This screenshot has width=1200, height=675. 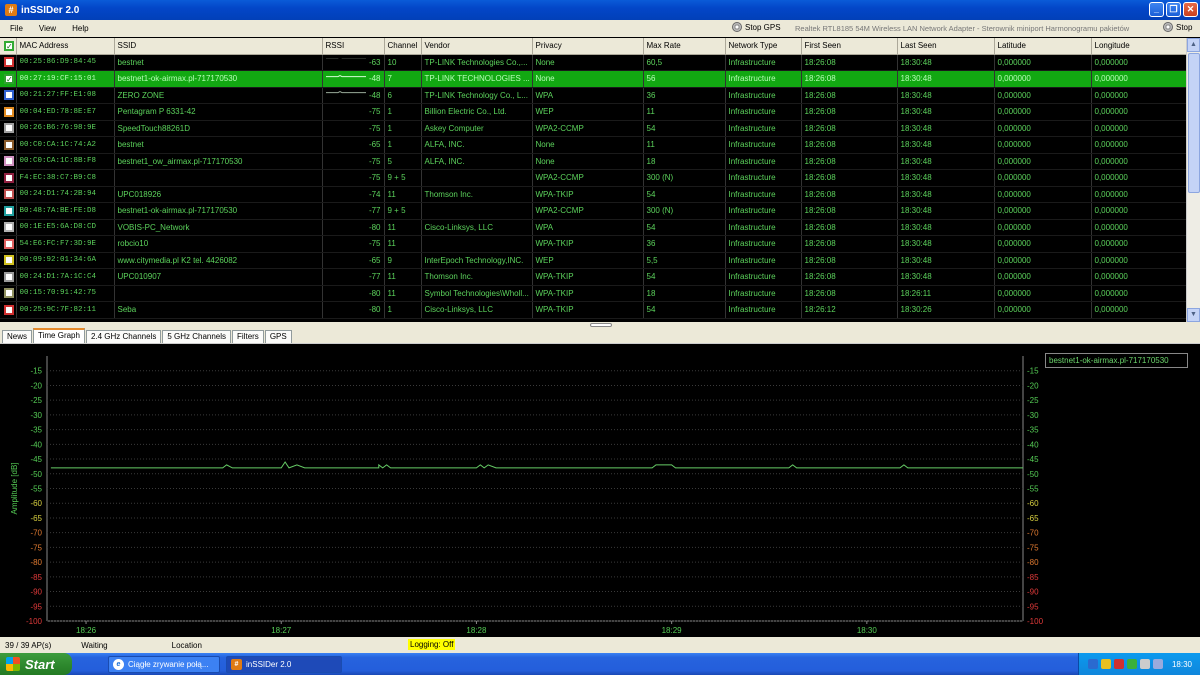 I want to click on grid-scrollbar: ▲ ▼, so click(x=1193, y=180).